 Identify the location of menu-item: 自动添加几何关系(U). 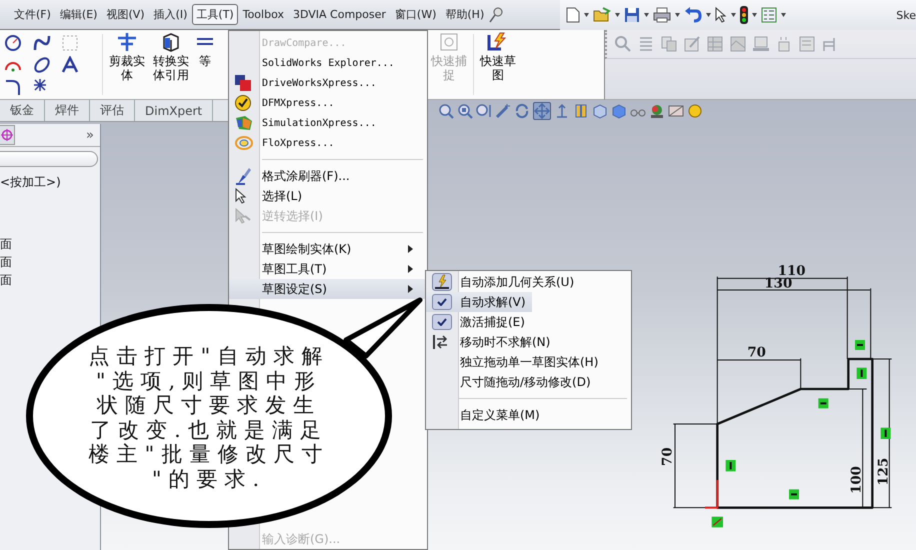
(503, 282).